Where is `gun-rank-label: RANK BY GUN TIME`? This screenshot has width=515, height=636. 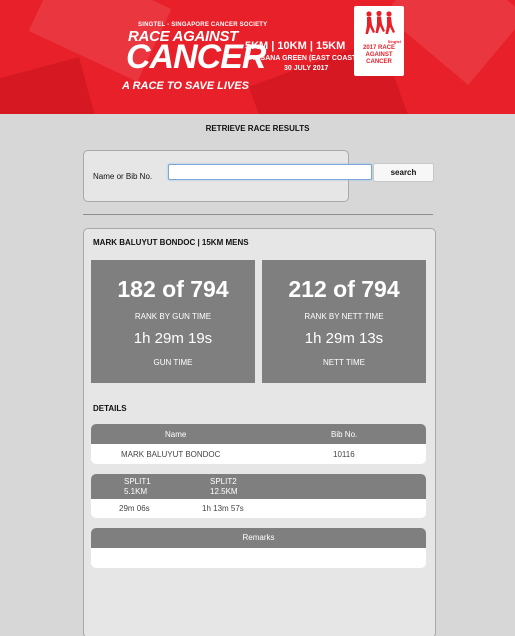
gun-rank-label: RANK BY GUN TIME is located at coordinates (173, 316).